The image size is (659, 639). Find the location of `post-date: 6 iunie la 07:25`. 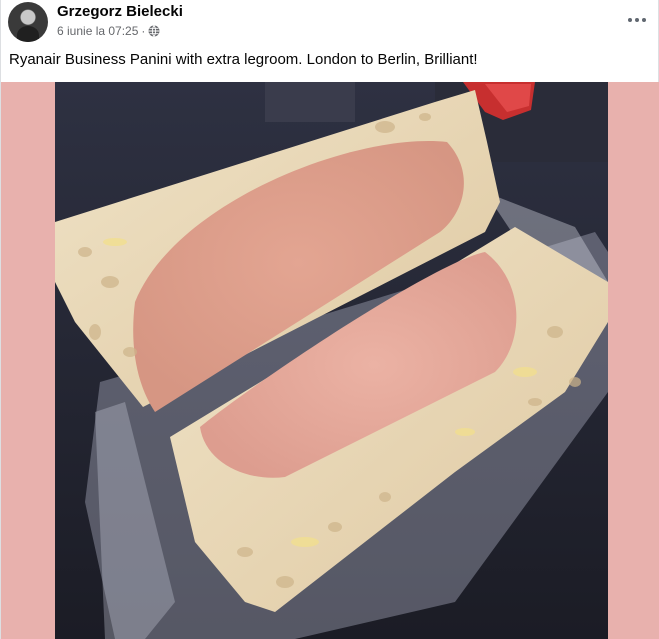

post-date: 6 iunie la 07:25 is located at coordinates (97, 31).